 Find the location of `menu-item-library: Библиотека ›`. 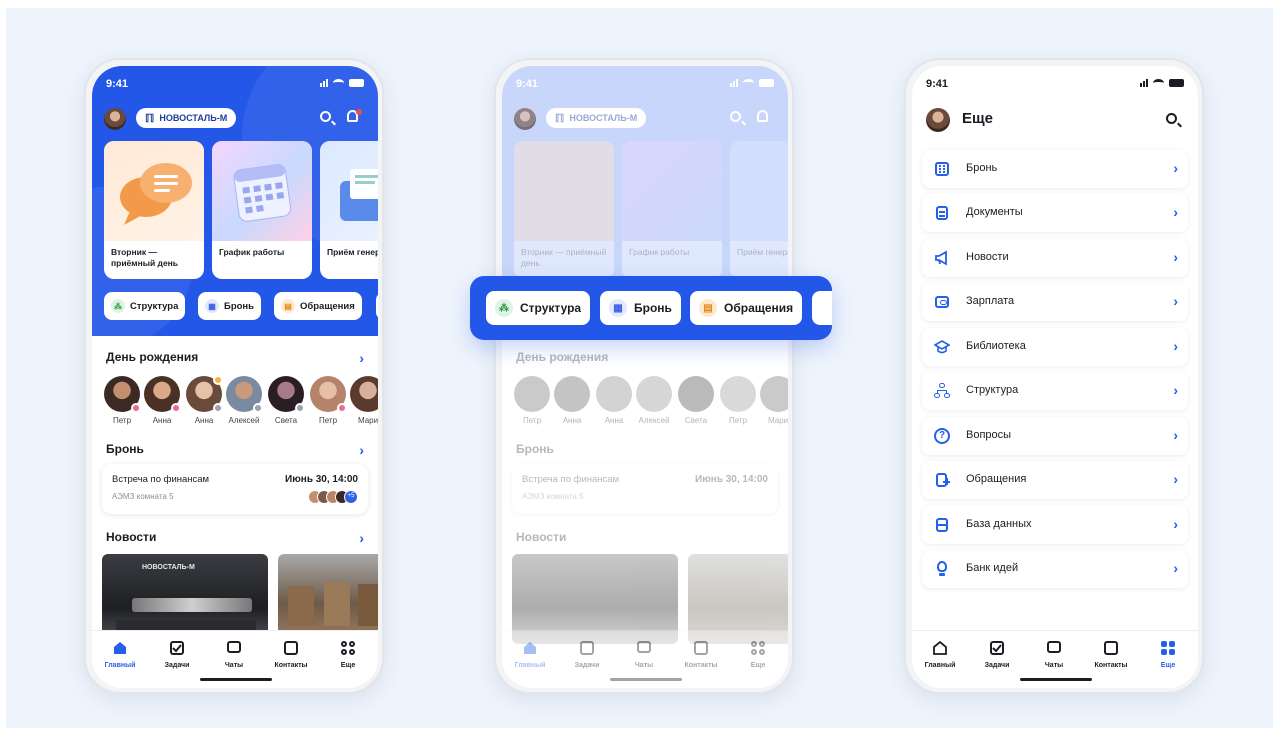

menu-item-library: Библиотека › is located at coordinates (1055, 347).